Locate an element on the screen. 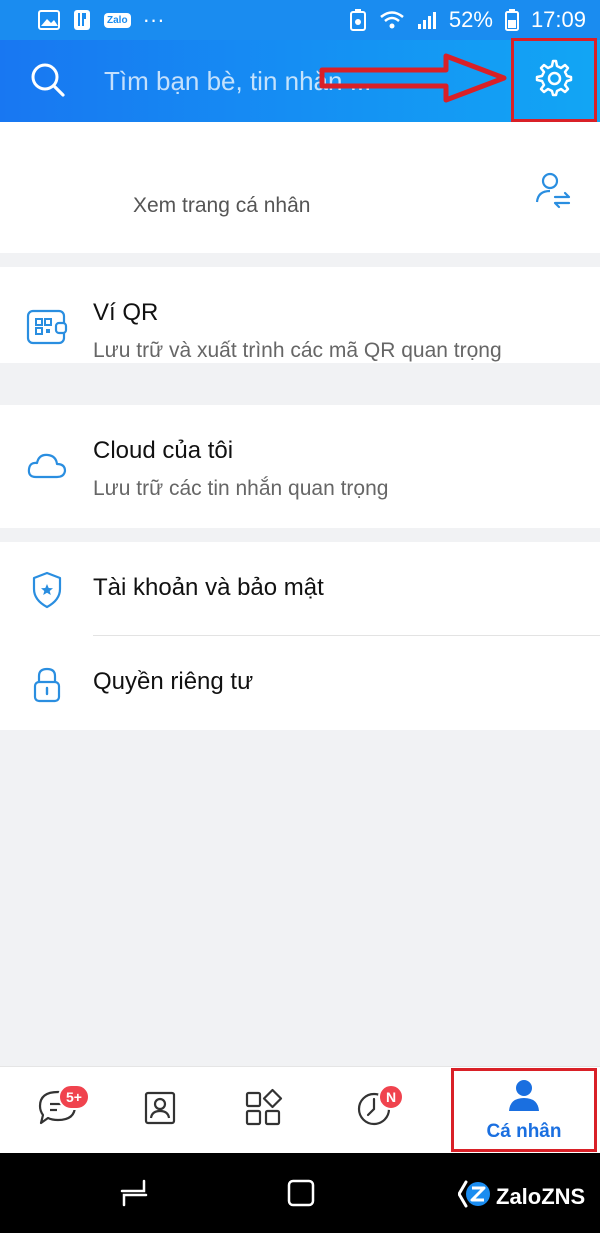 This screenshot has height=1233, width=600. app-header is located at coordinates (300, 80).